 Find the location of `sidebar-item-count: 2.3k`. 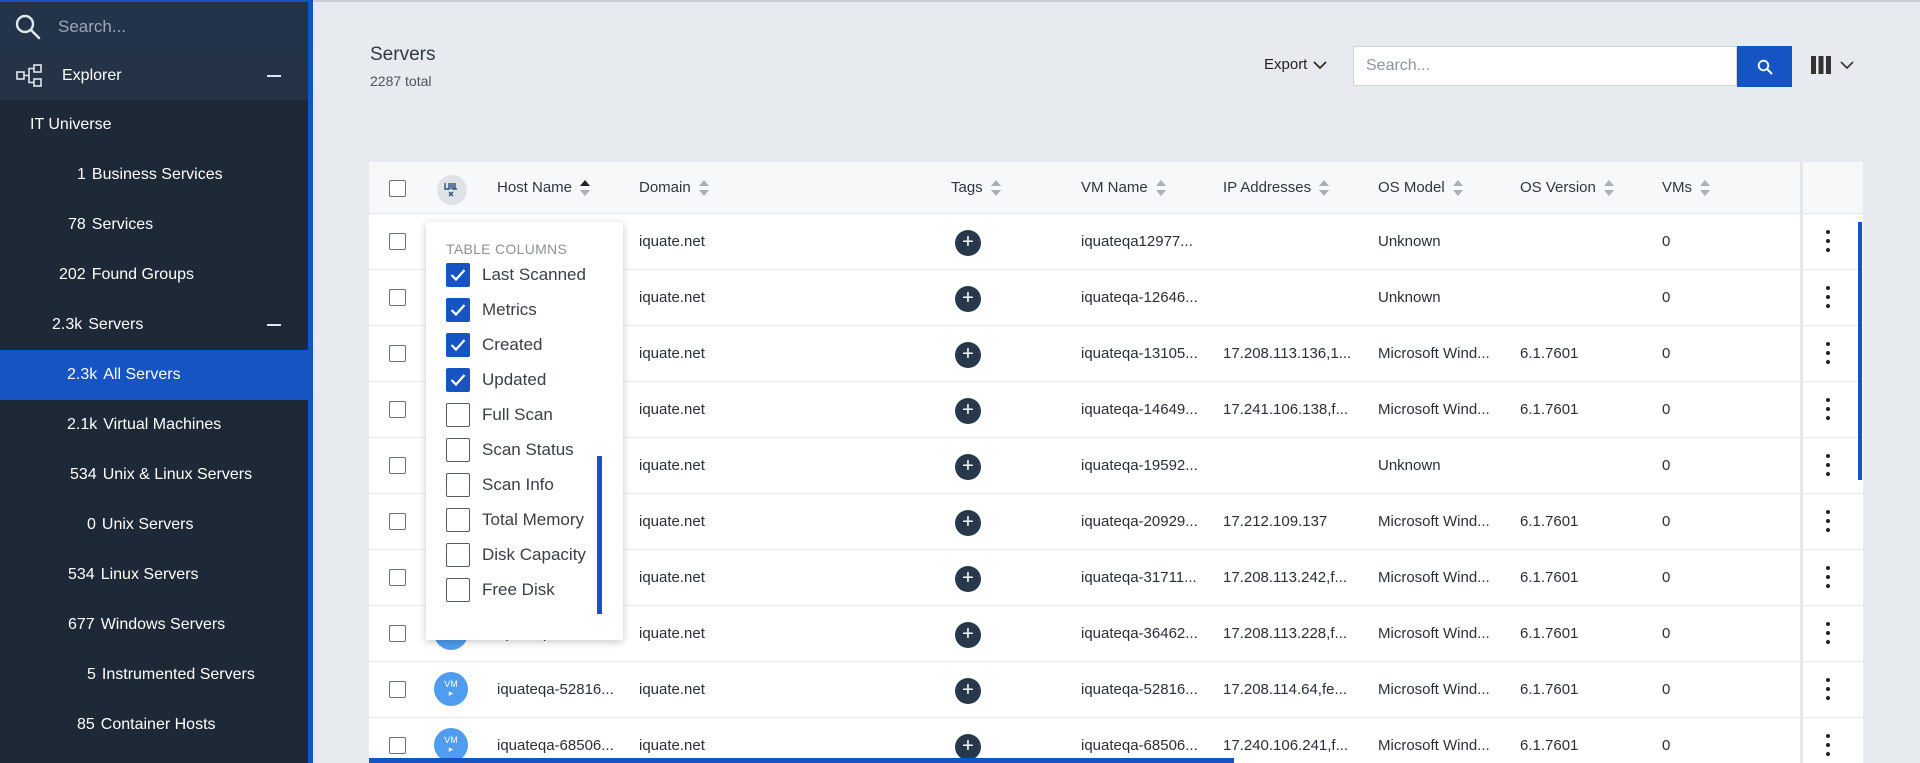

sidebar-item-count: 2.3k is located at coordinates (67, 324).